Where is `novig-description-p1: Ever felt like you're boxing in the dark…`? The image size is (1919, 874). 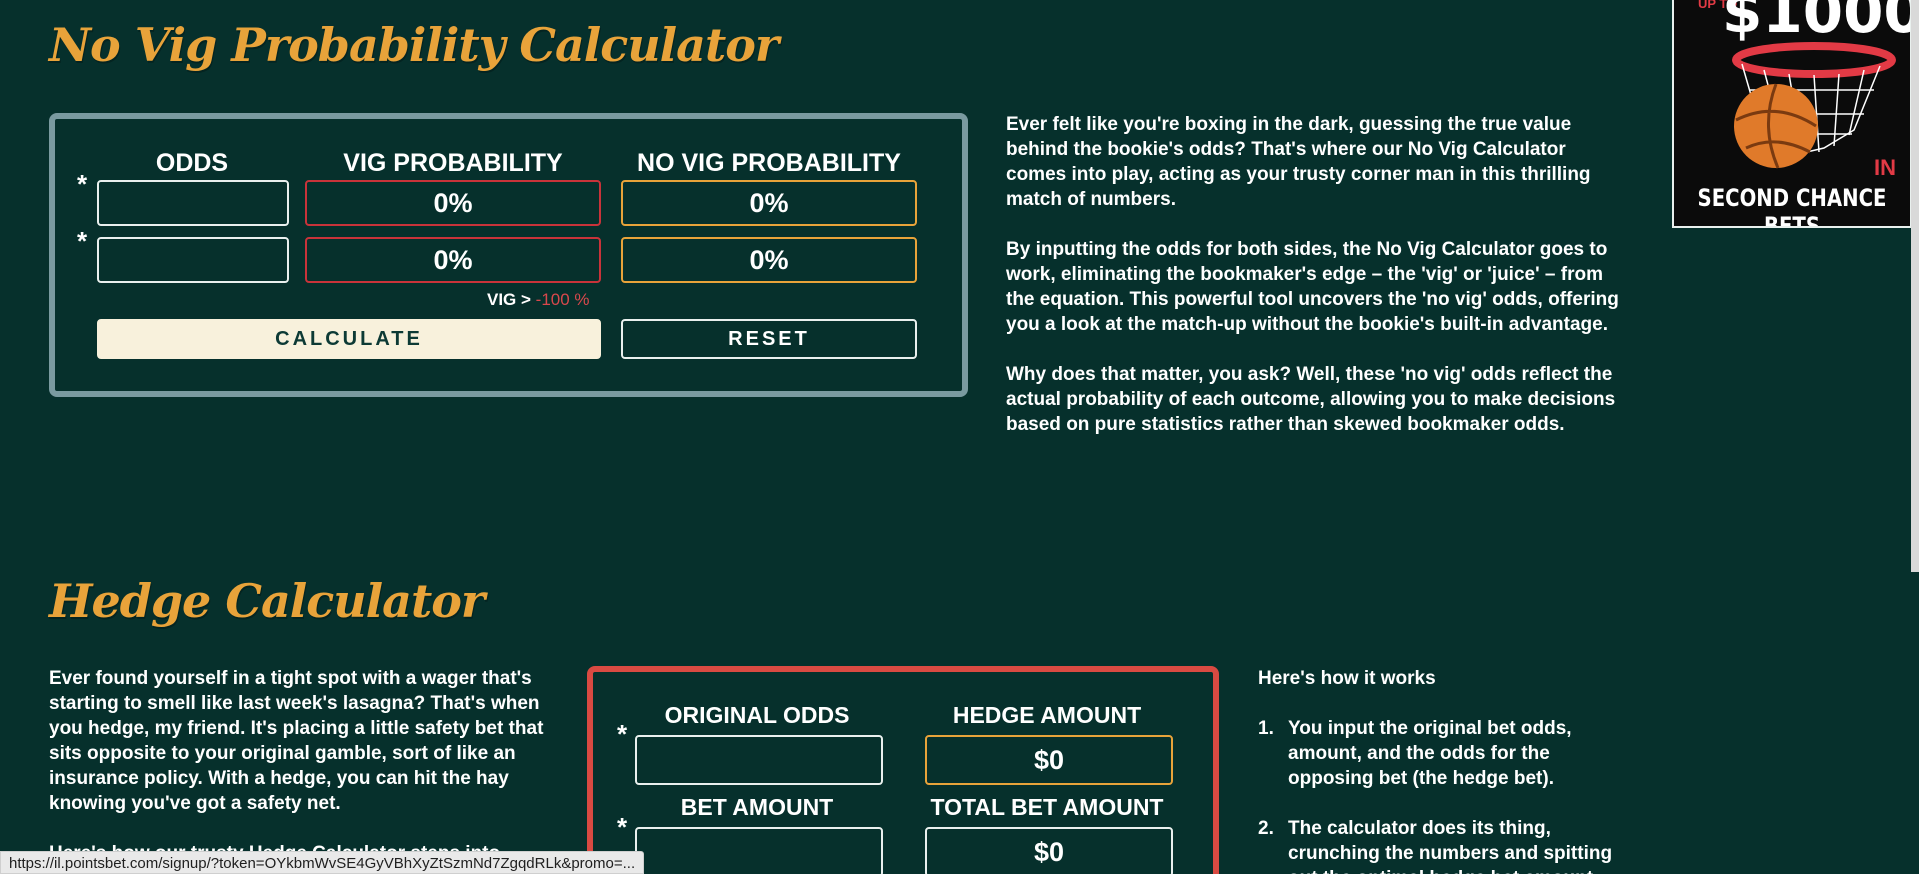
novig-description-p1: Ever felt like you're boxing in the dark… is located at coordinates (1298, 162).